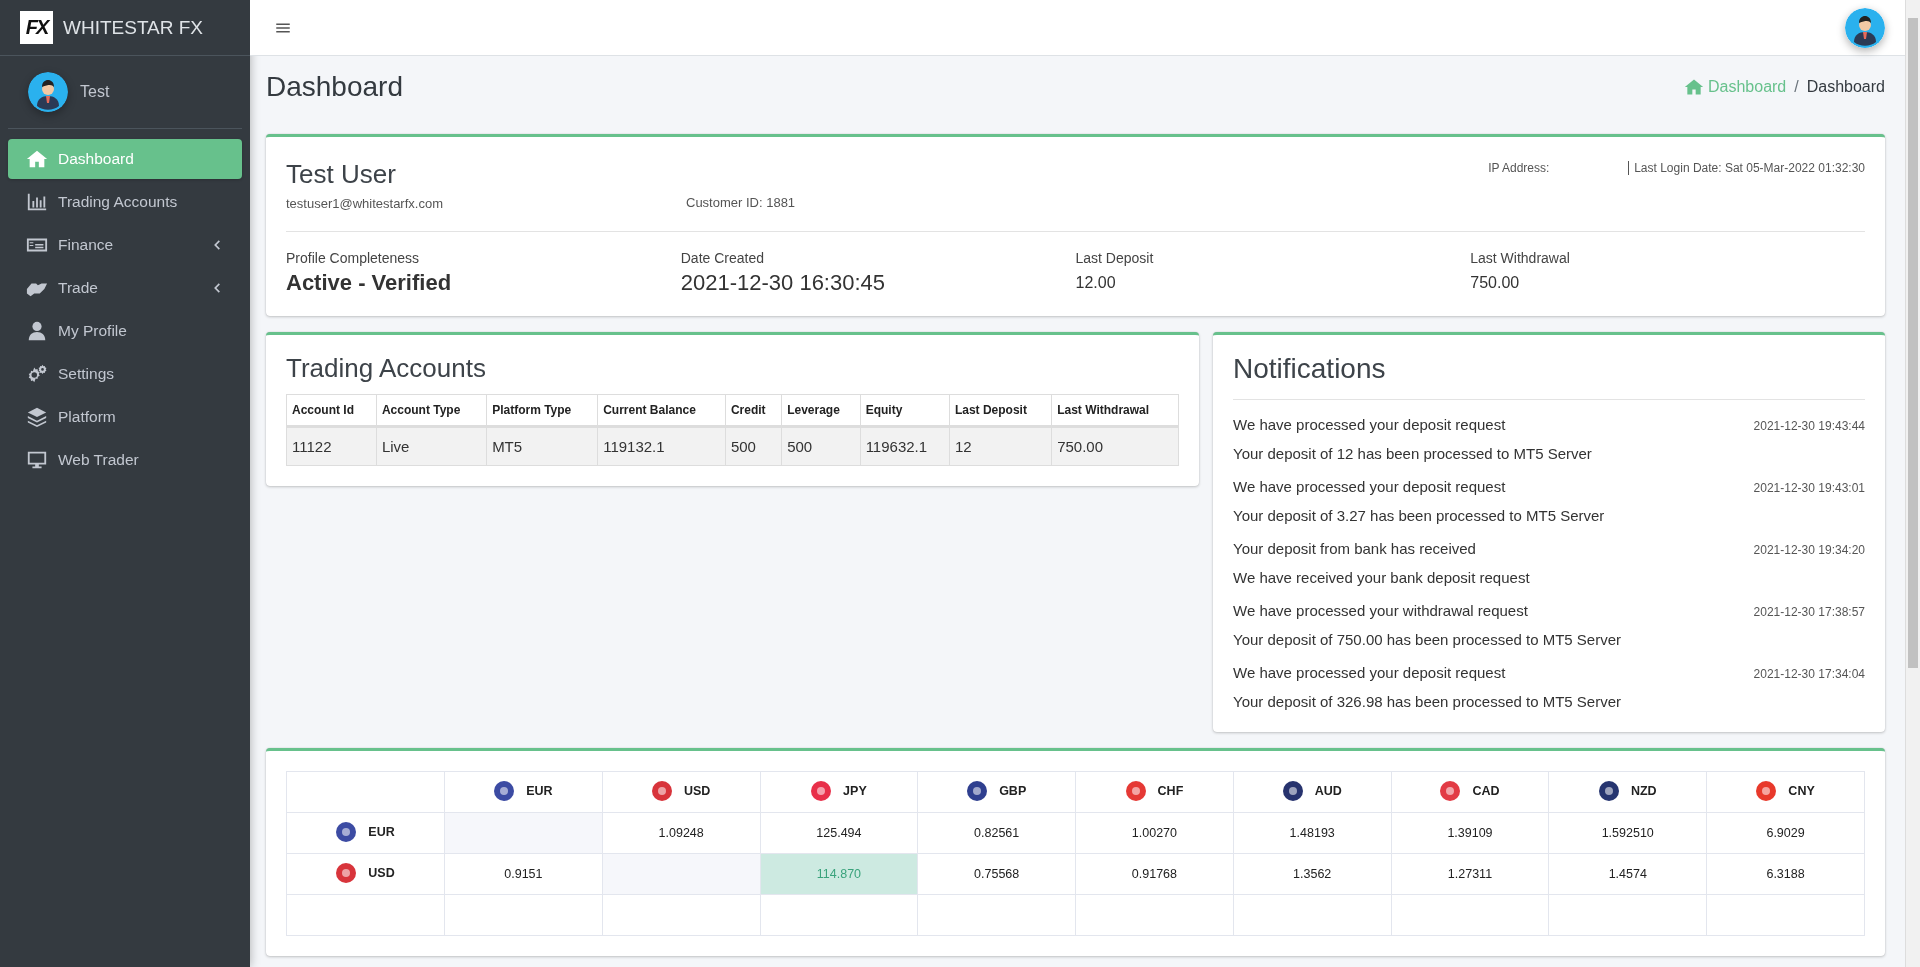 The width and height of the screenshot is (1920, 967). Describe the element at coordinates (1419, 515) in the screenshot. I see `notification-message: Your deposit of 3.27 has been processed to MT5 Server` at that location.